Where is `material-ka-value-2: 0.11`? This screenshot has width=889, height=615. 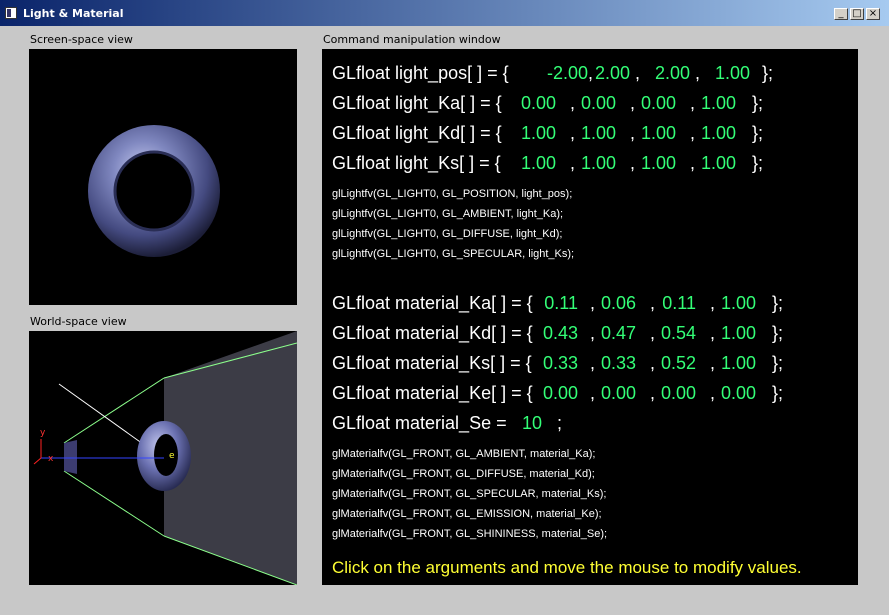
material-ka-value-2: 0.11 is located at coordinates (673, 303).